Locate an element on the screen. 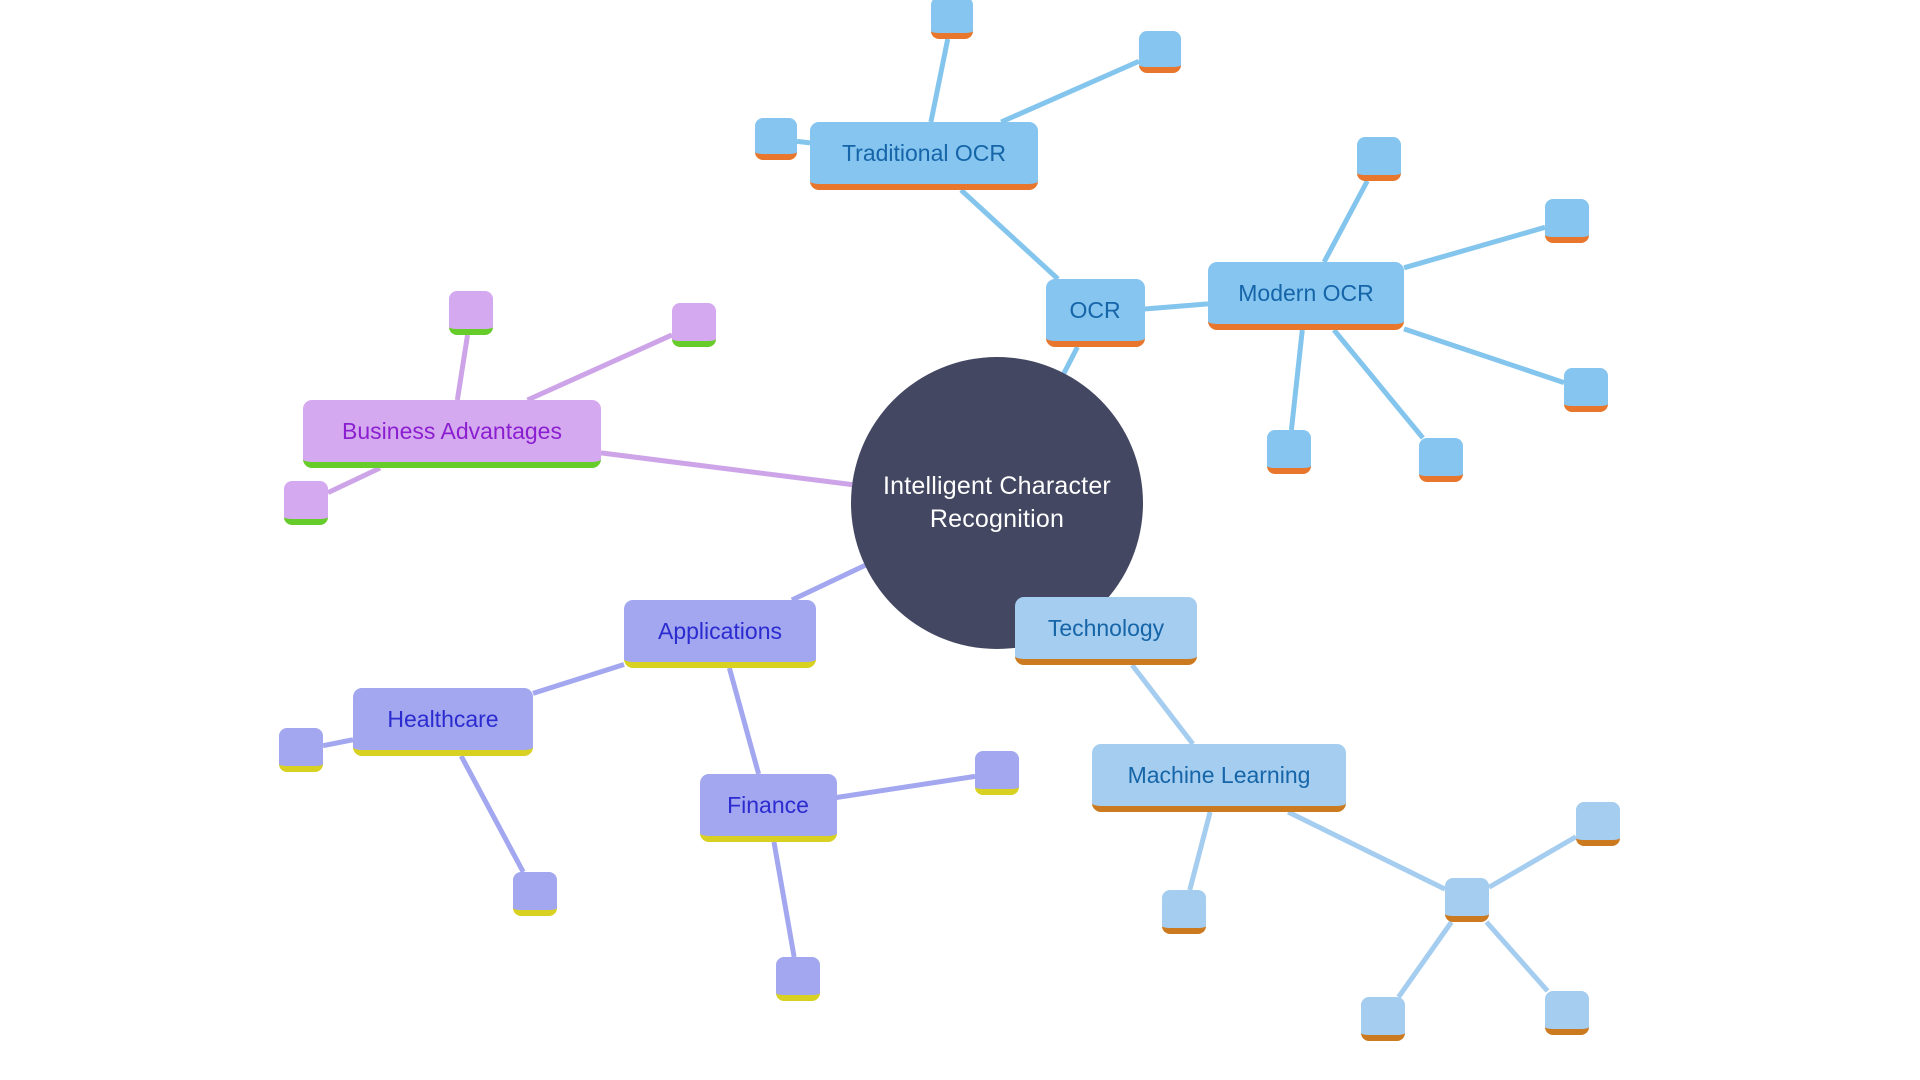 Image resolution: width=1920 pixels, height=1080 pixels. node-ocr: OCR is located at coordinates (1095, 313).